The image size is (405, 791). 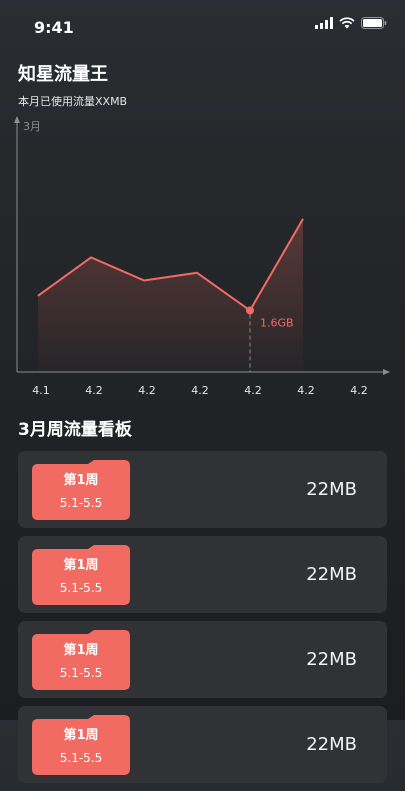 What do you see at coordinates (277, 322) in the screenshot?
I see `annotation-label: 1.6GB` at bounding box center [277, 322].